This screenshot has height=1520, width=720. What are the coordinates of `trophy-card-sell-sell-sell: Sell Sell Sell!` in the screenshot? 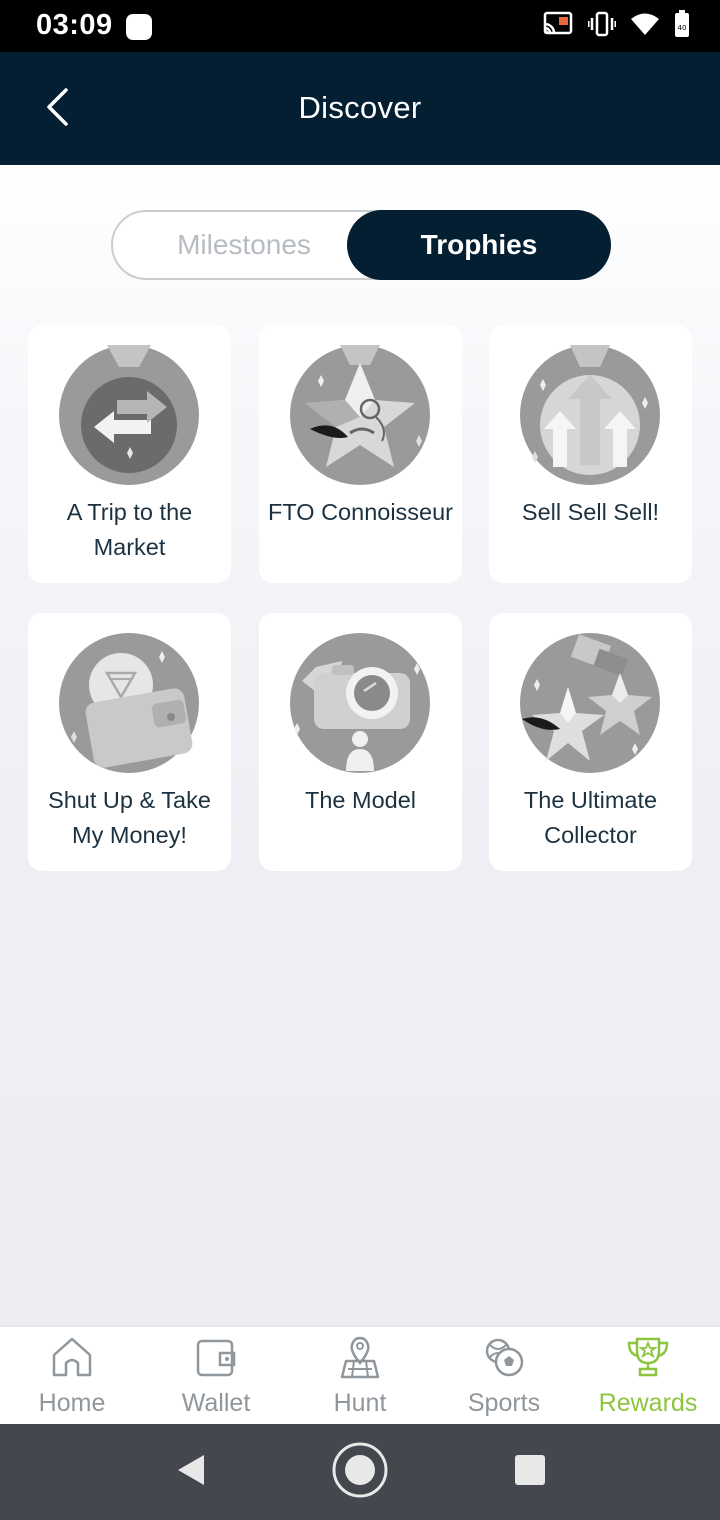 It's located at (590, 454).